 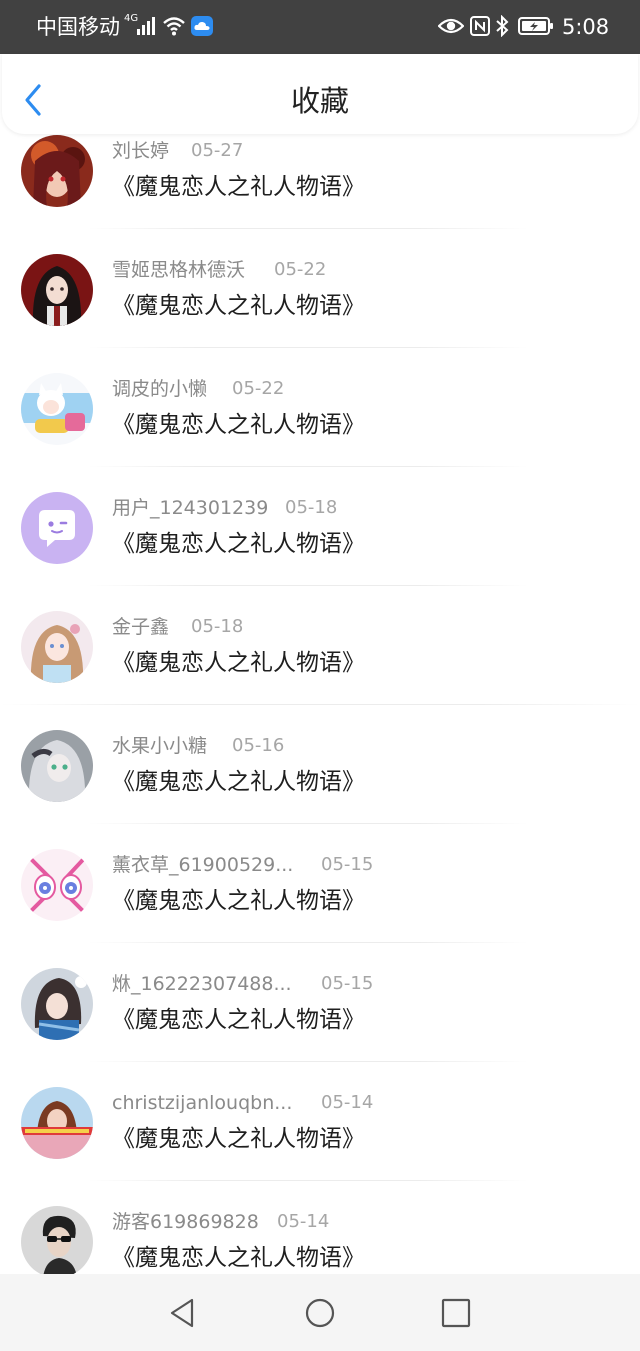 I want to click on page-title: 收藏, so click(x=319, y=101).